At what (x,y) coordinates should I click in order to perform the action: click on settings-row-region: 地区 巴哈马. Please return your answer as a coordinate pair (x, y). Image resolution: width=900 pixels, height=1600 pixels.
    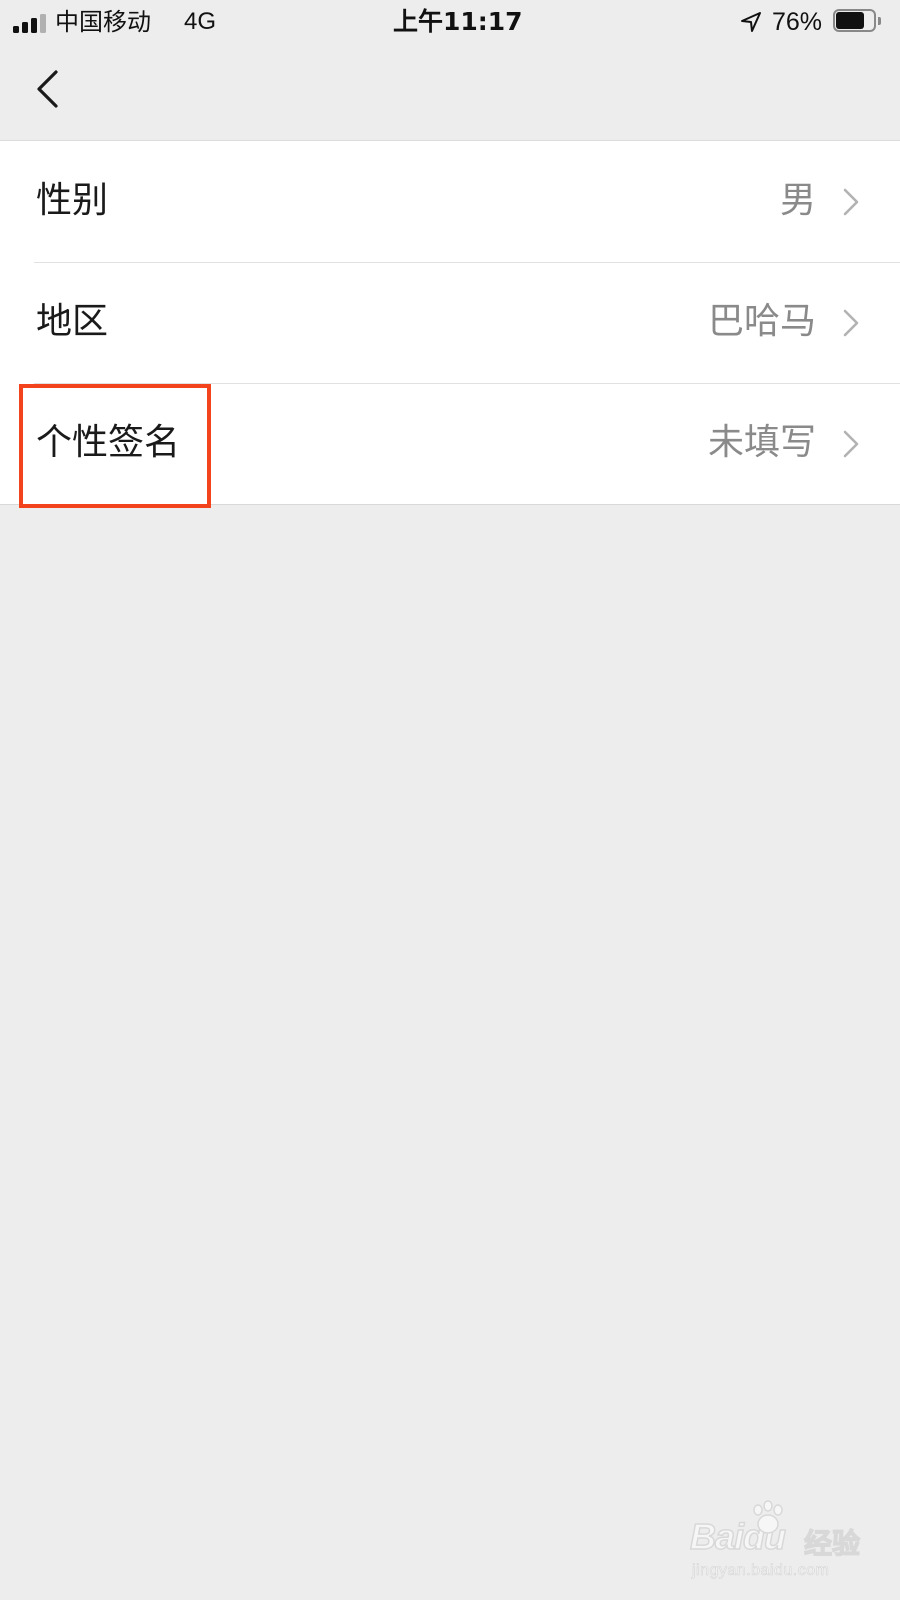
    Looking at the image, I should click on (450, 322).